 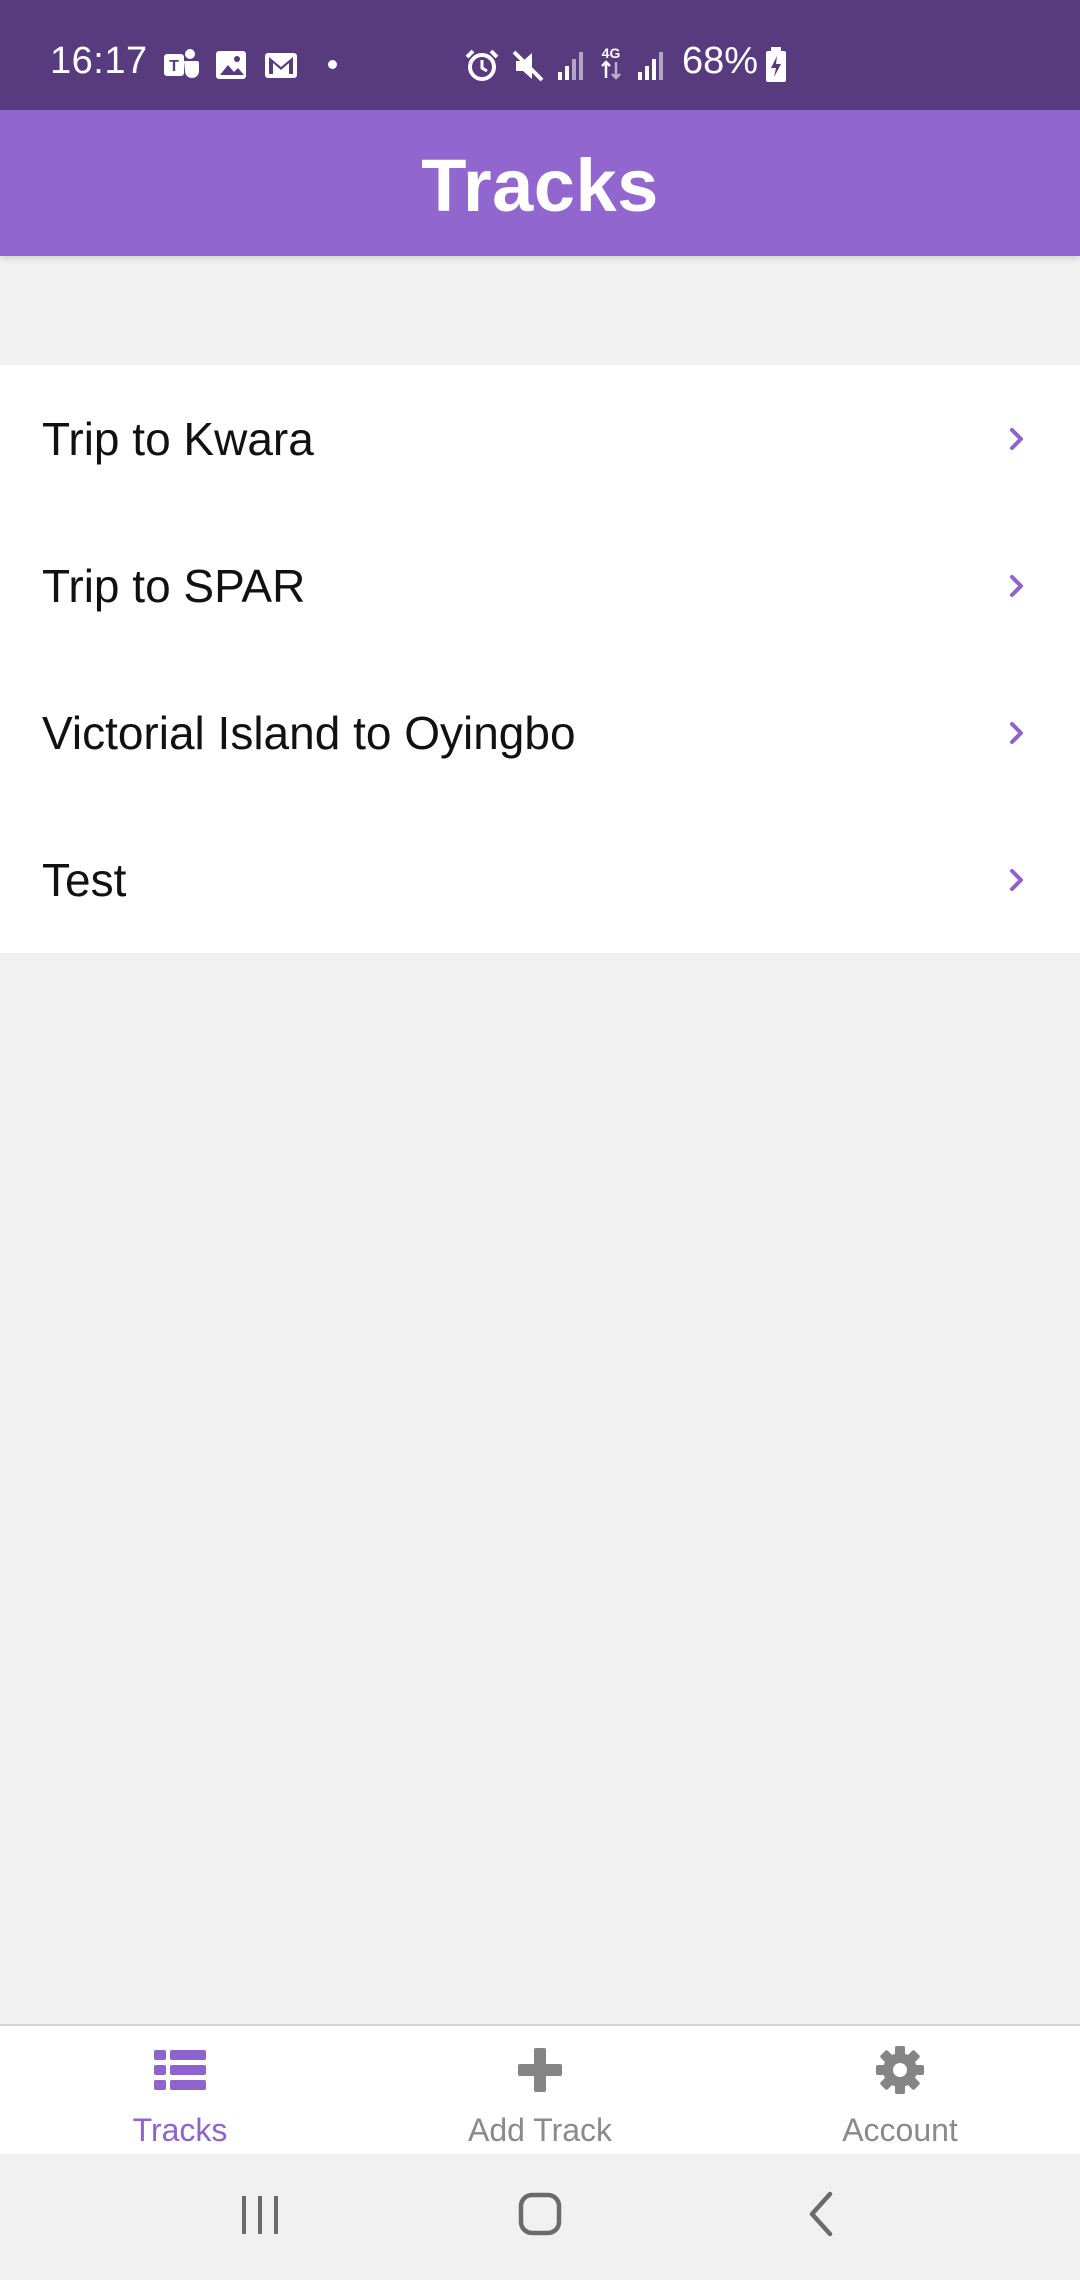 What do you see at coordinates (540, 585) in the screenshot?
I see `list-item: Trip to SPAR` at bounding box center [540, 585].